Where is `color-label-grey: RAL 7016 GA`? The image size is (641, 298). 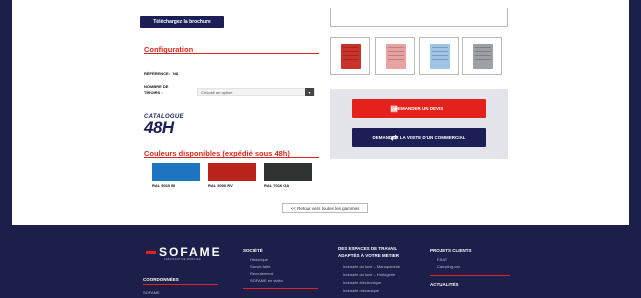 color-label-grey: RAL 7016 GA is located at coordinates (277, 185).